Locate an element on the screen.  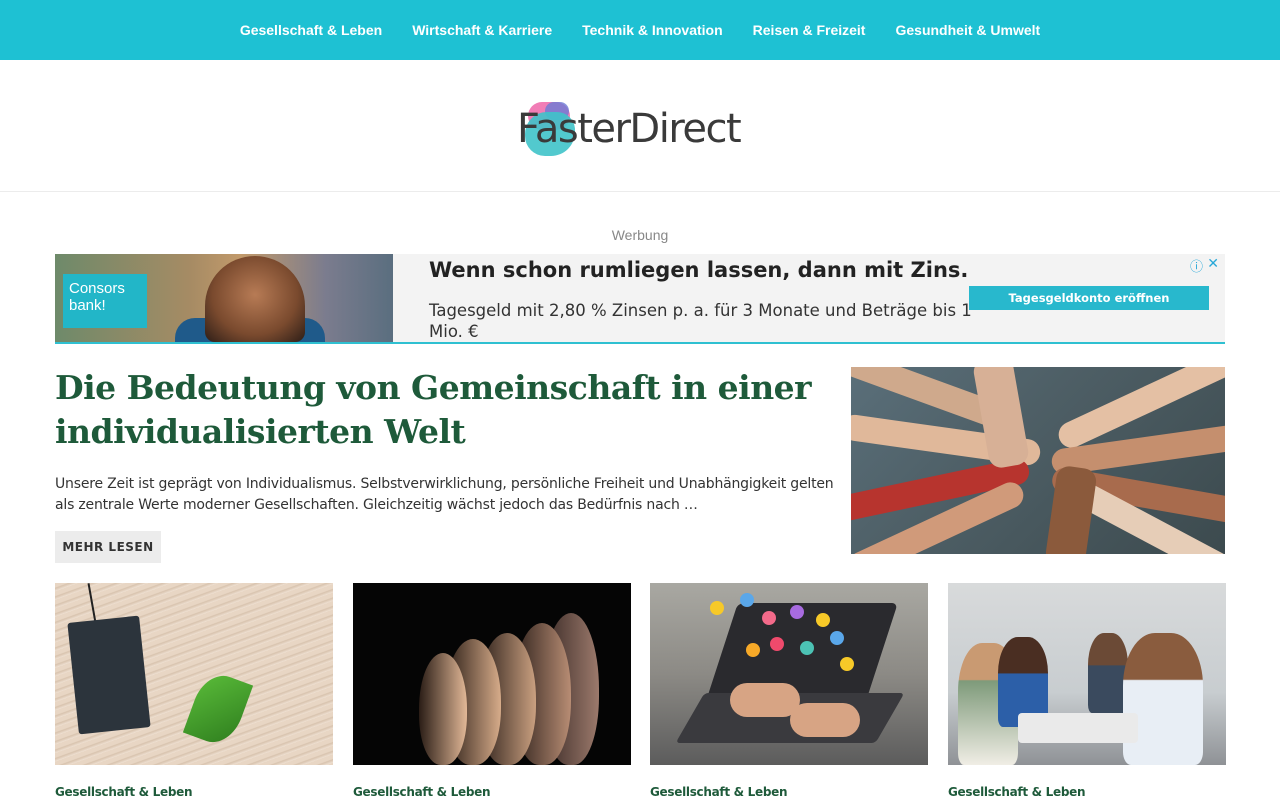
info-icon: ⓘ is located at coordinates (1196, 265).